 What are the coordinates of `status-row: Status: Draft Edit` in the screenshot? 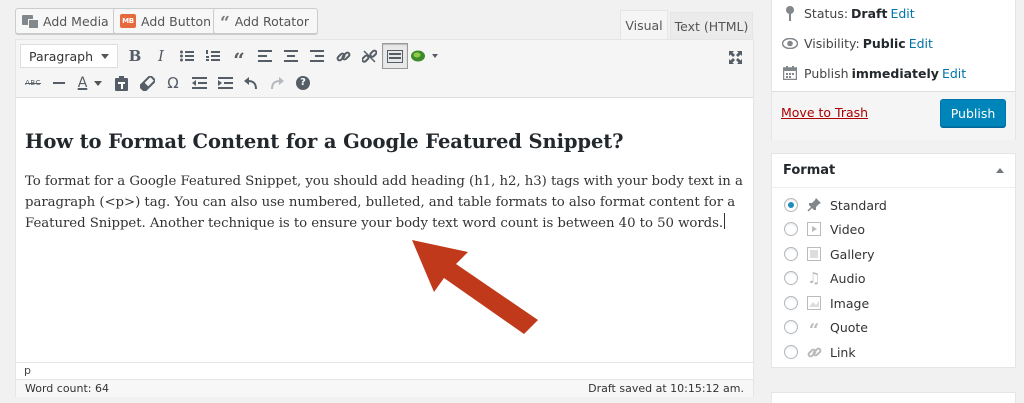 It's located at (848, 13).